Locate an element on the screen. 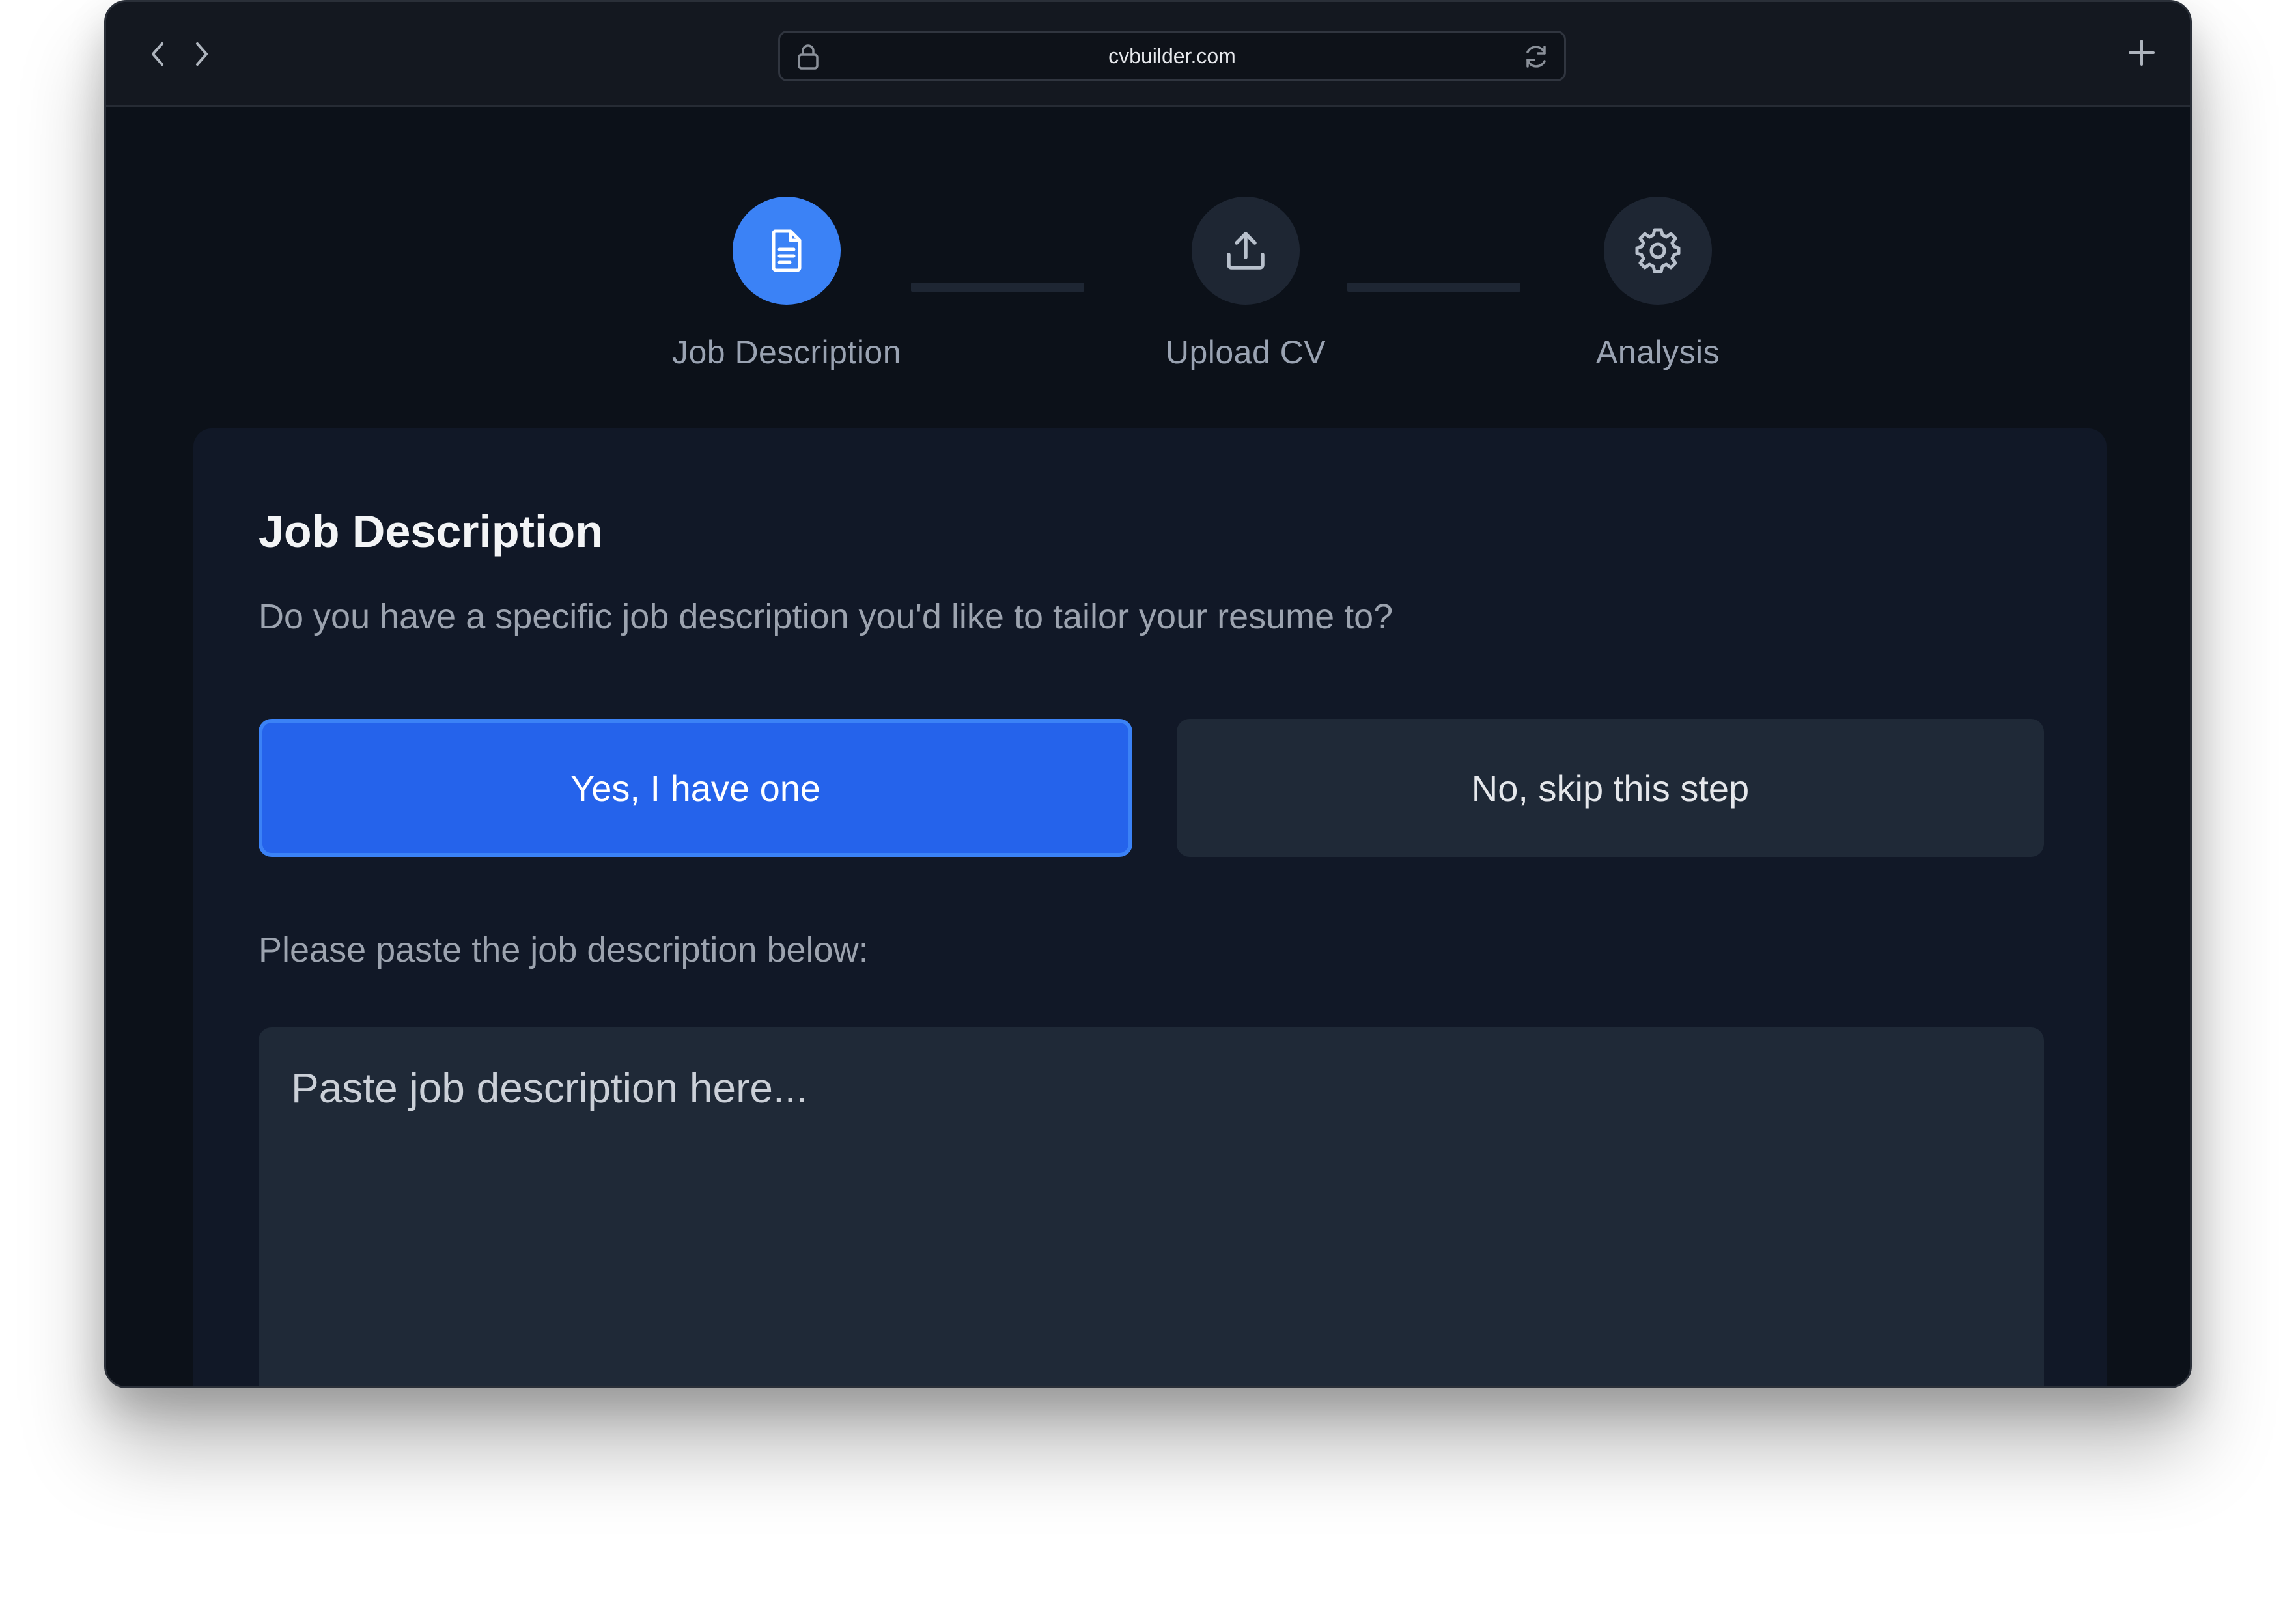 Image resolution: width=2296 pixels, height=1607 pixels. step-connector is located at coordinates (998, 287).